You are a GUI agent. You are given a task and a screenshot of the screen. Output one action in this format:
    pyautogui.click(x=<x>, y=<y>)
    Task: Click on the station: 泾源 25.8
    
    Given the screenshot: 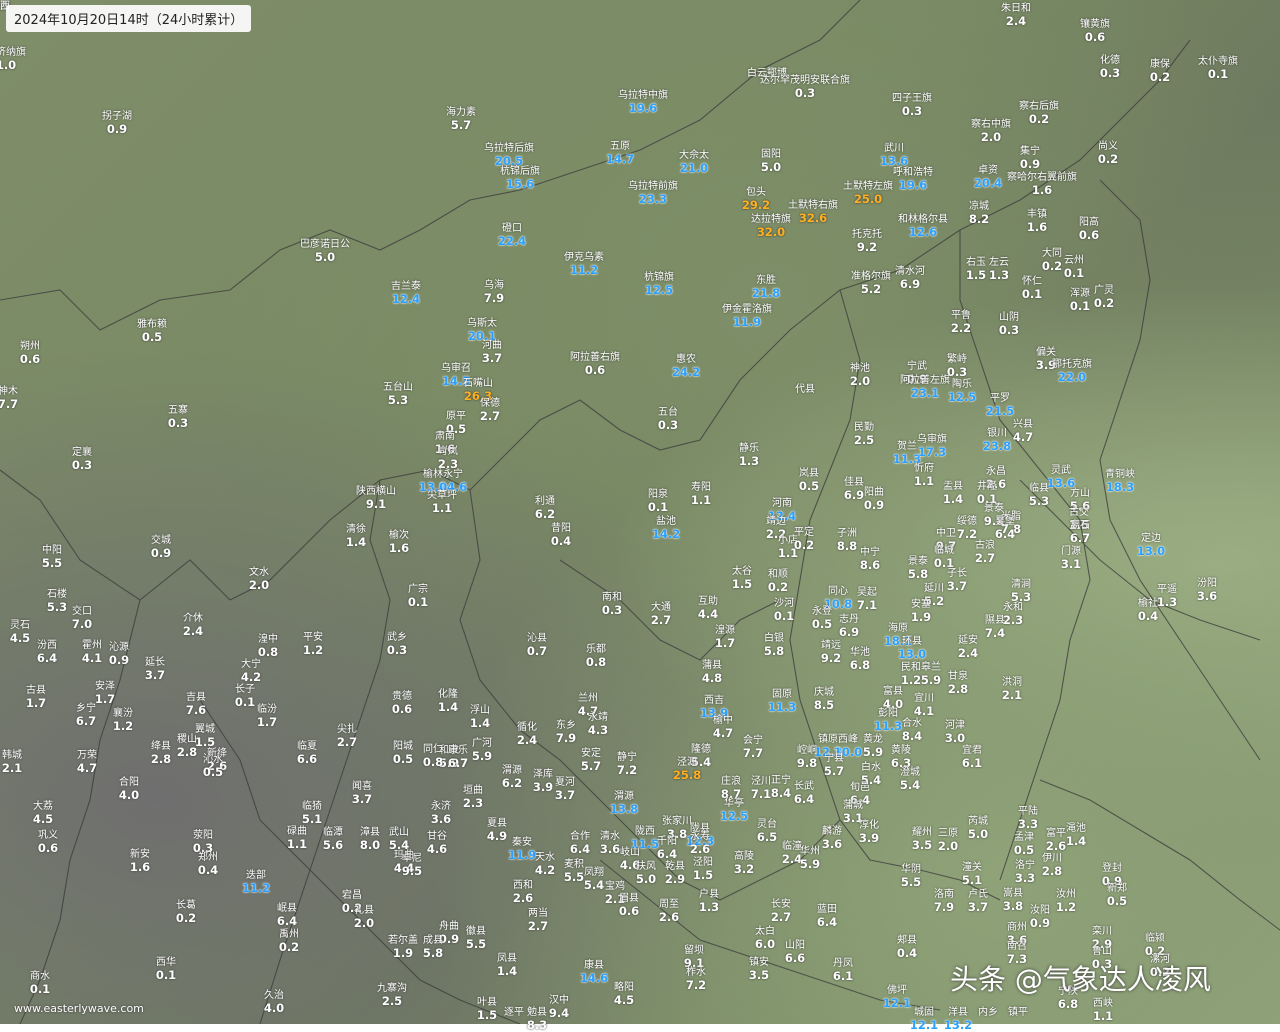 What is the action you would take?
    pyautogui.click(x=687, y=769)
    